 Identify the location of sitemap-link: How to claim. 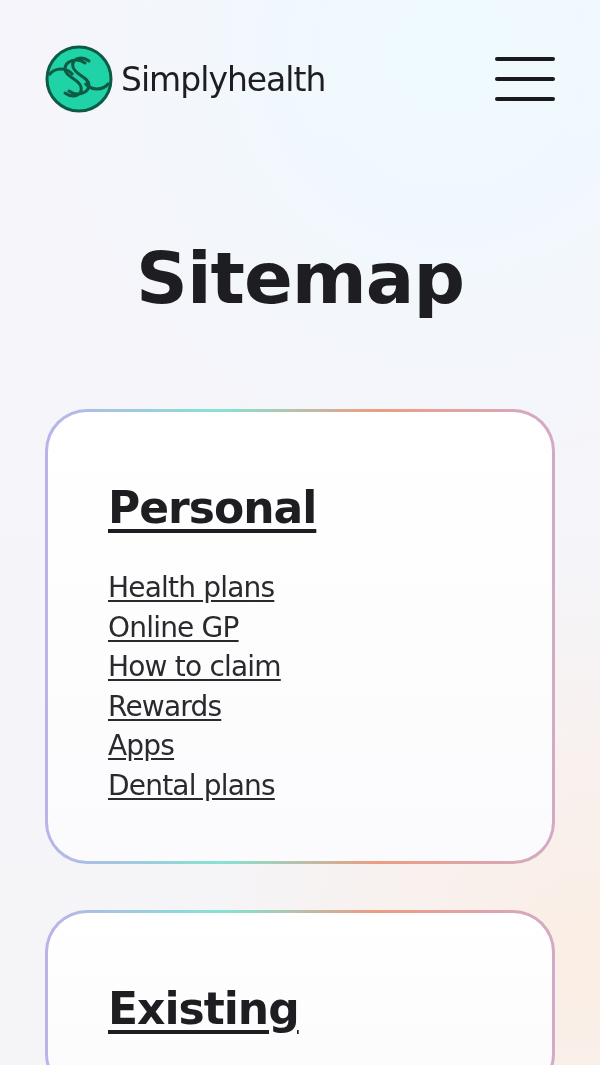
(194, 667).